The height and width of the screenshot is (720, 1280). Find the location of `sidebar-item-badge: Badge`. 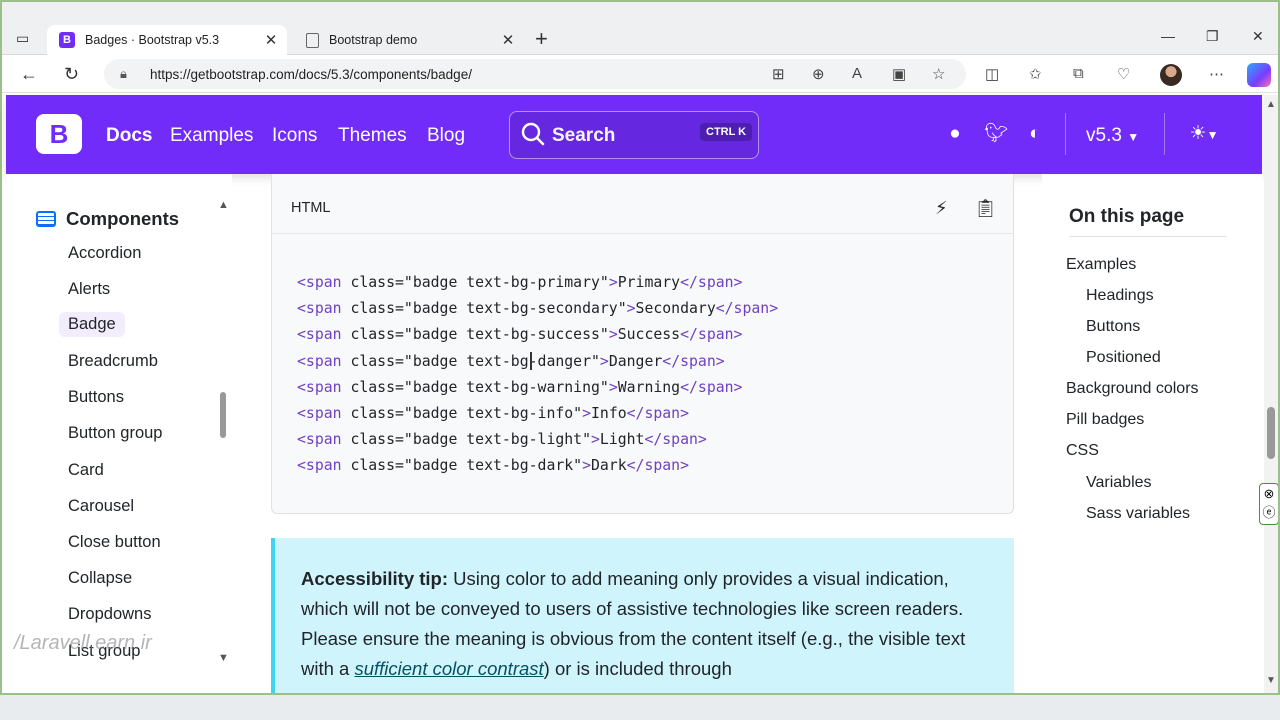

sidebar-item-badge: Badge is located at coordinates (92, 324).